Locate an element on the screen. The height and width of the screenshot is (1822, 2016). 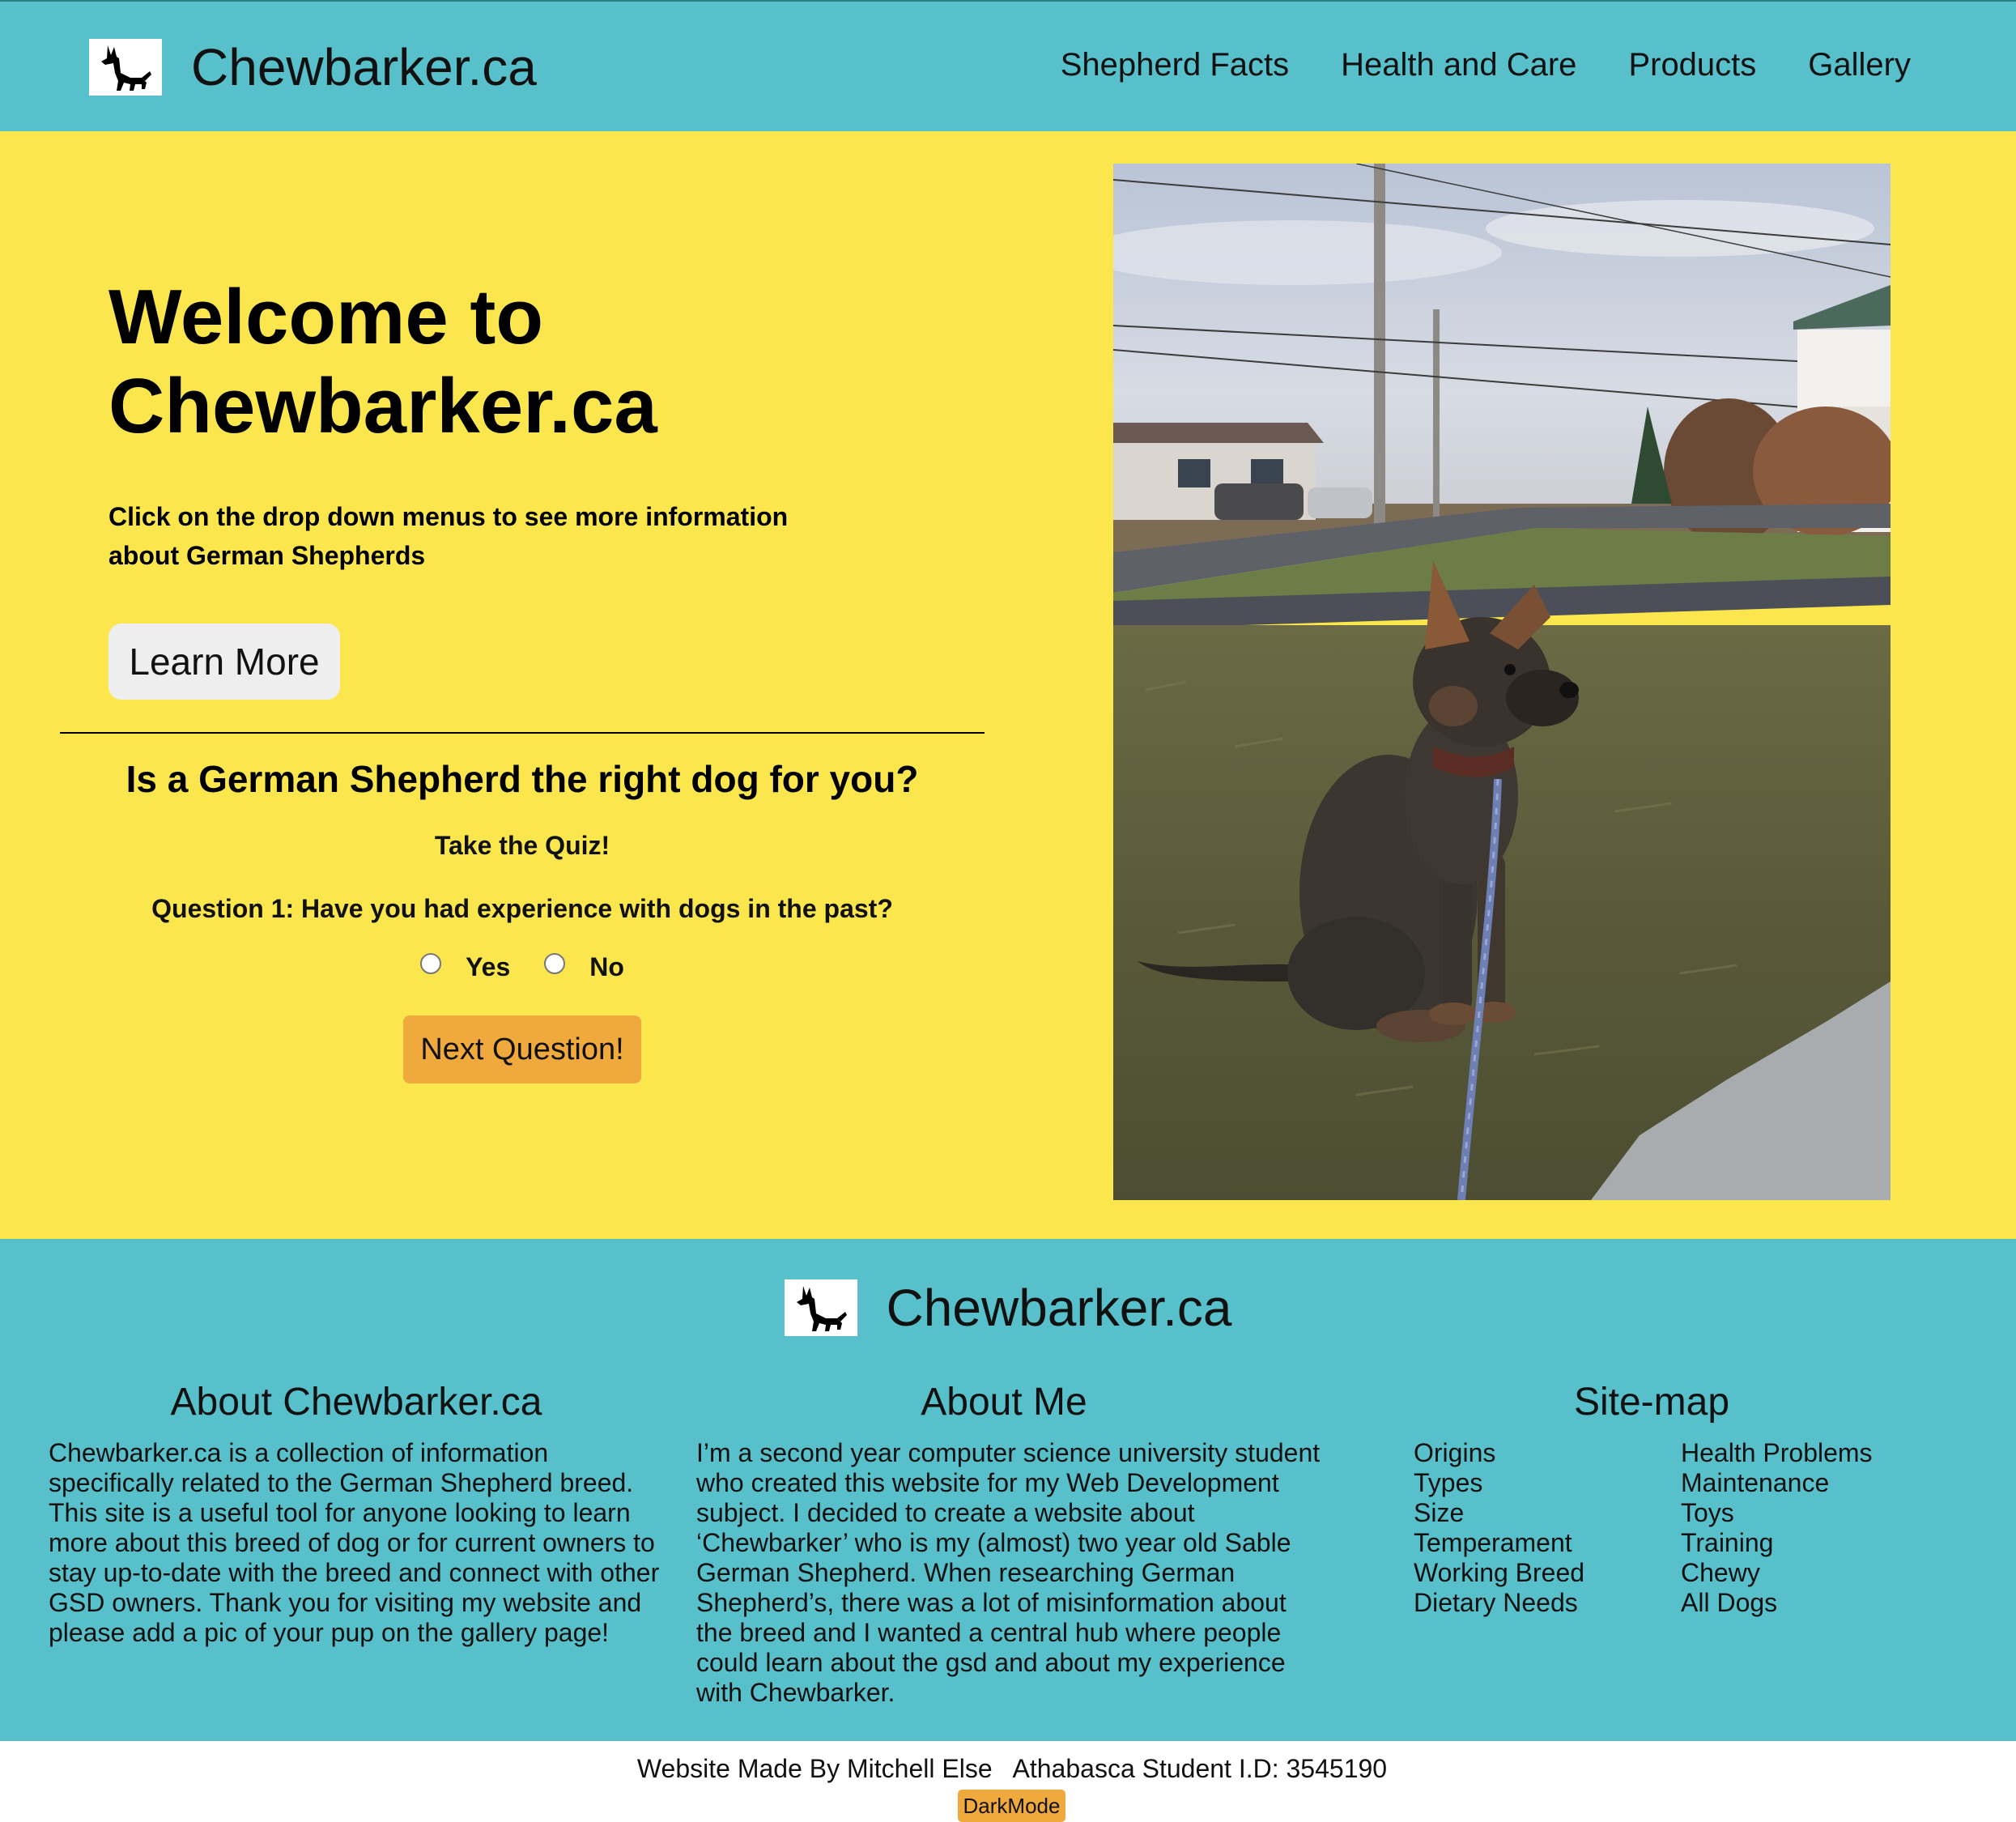
option-yes-label: Yes is located at coordinates (489, 966).